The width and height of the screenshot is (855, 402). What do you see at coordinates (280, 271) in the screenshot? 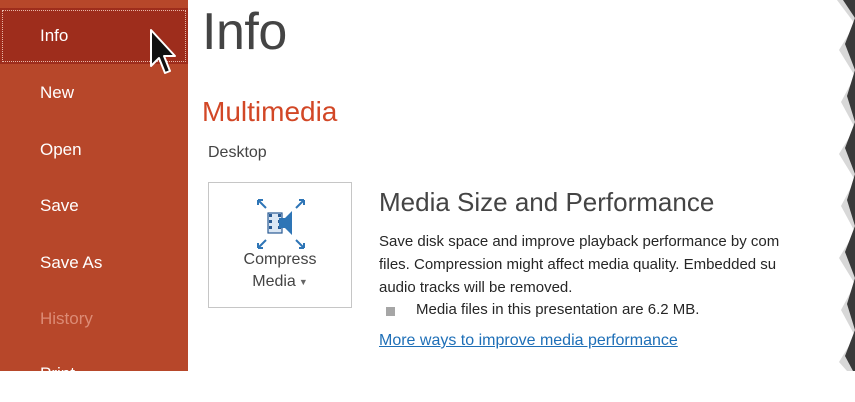
I see `compress-media-label: Compress Media ▼` at bounding box center [280, 271].